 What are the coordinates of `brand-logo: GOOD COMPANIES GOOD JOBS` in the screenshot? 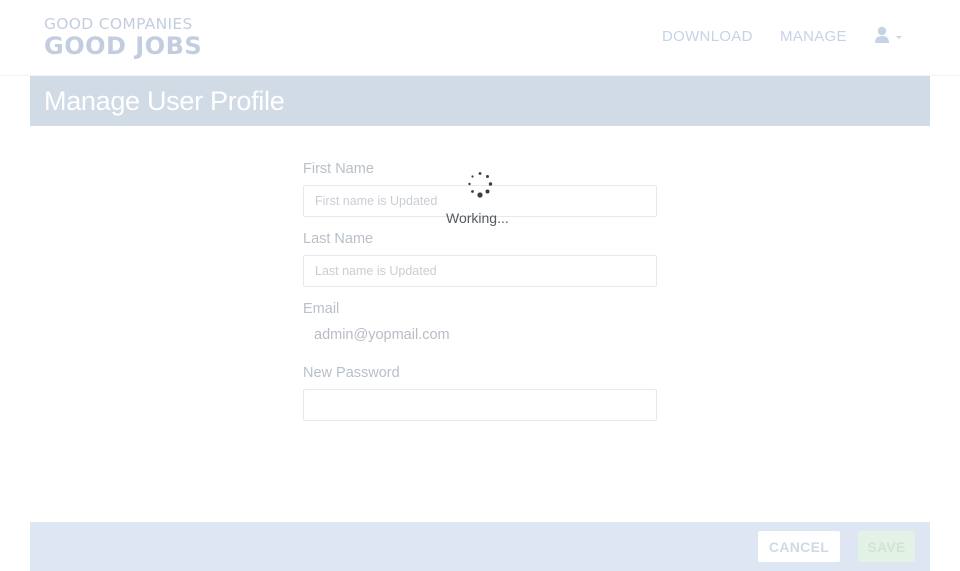 It's located at (123, 38).